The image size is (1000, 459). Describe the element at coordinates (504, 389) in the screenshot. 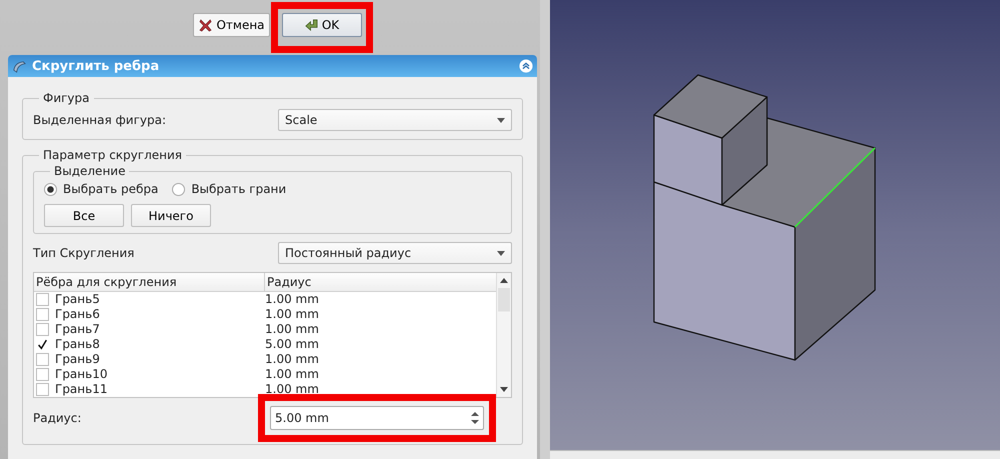

I see `down-arrow-icon` at that location.